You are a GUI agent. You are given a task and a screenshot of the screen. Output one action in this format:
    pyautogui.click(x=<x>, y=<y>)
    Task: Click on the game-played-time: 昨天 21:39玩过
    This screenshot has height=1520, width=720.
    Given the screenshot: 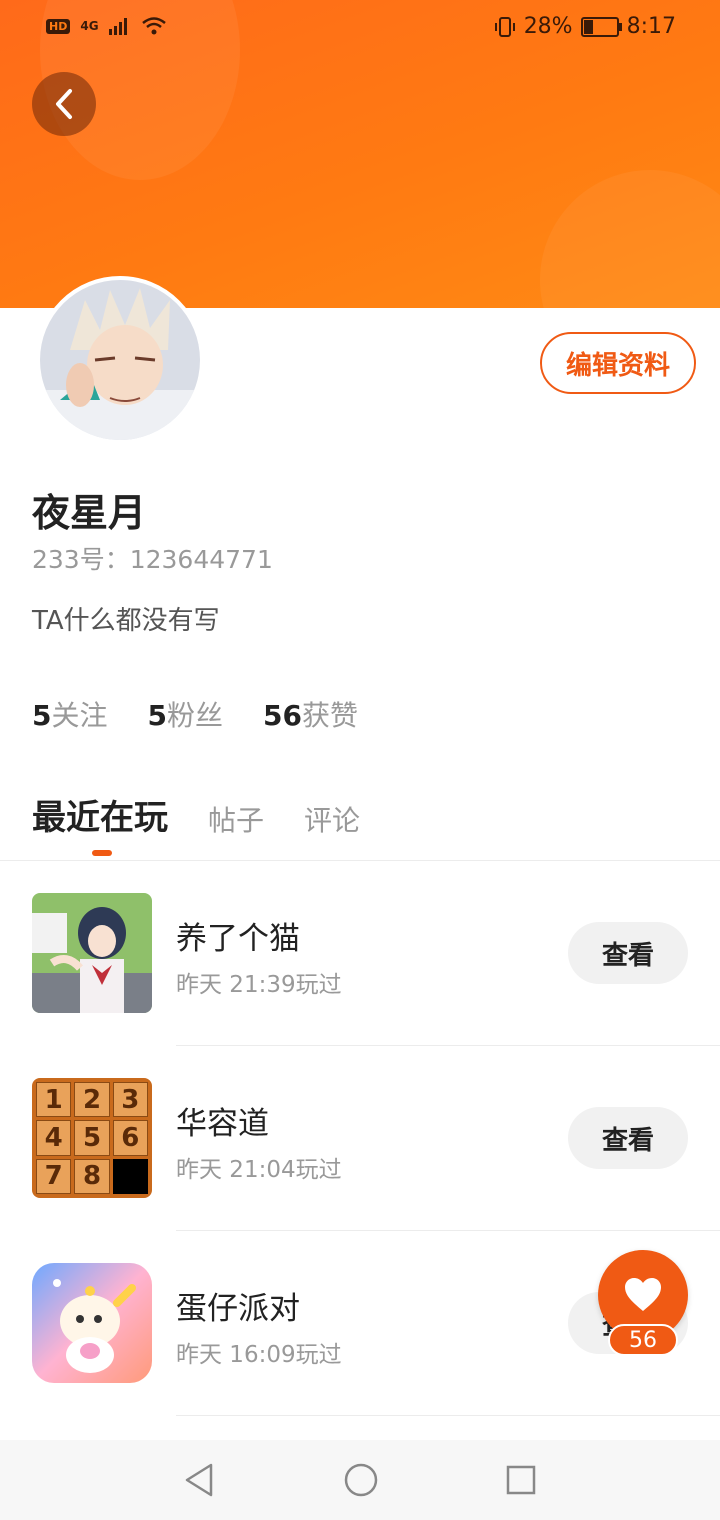 What is the action you would take?
    pyautogui.click(x=259, y=985)
    